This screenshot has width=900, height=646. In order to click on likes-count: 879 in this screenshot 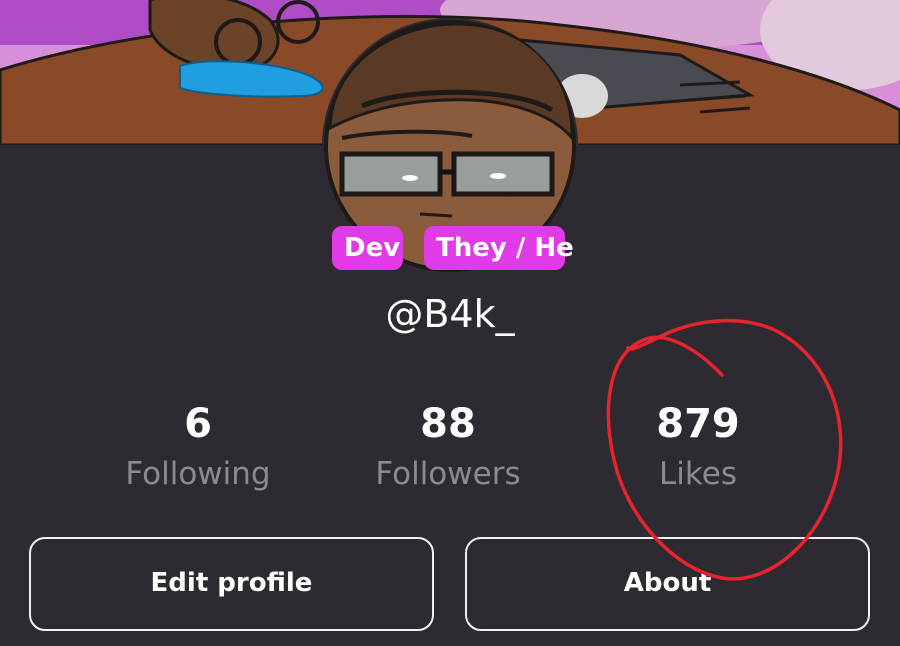, I will do `click(698, 424)`.